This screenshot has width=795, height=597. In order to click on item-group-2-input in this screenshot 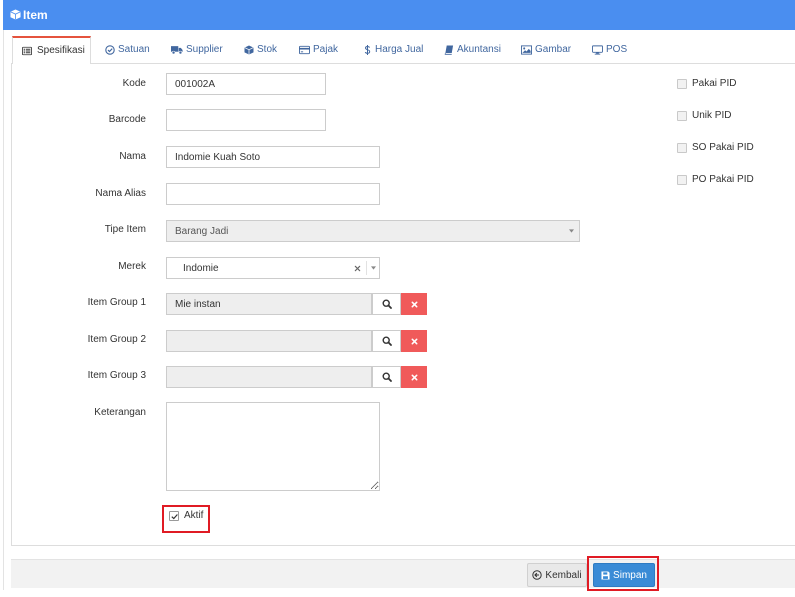, I will do `click(269, 341)`.